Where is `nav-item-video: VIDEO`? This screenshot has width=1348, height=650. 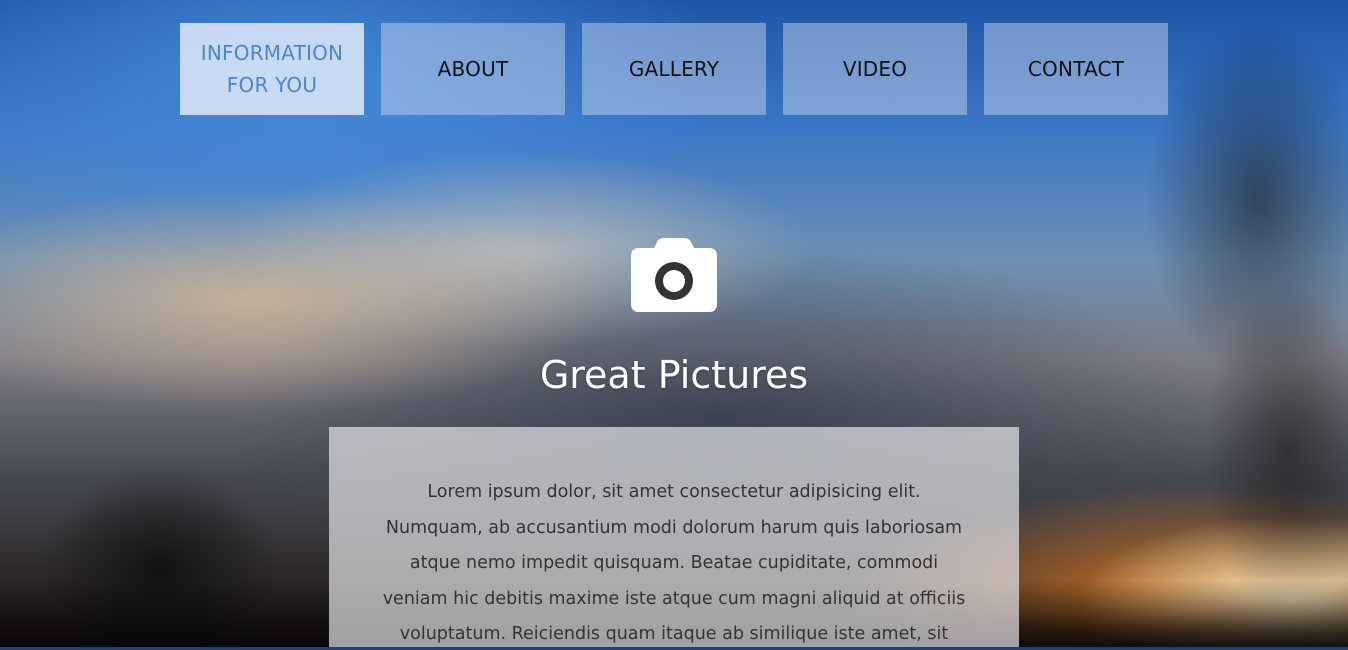 nav-item-video: VIDEO is located at coordinates (875, 69).